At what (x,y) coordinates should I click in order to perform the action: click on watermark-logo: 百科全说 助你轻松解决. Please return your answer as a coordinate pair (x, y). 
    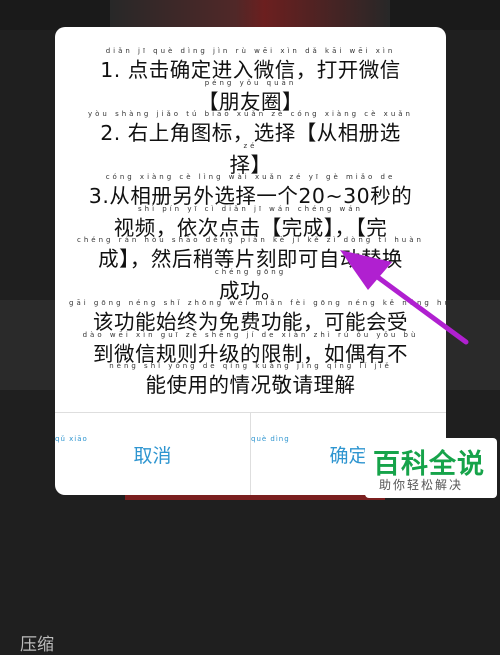
    Looking at the image, I should click on (431, 468).